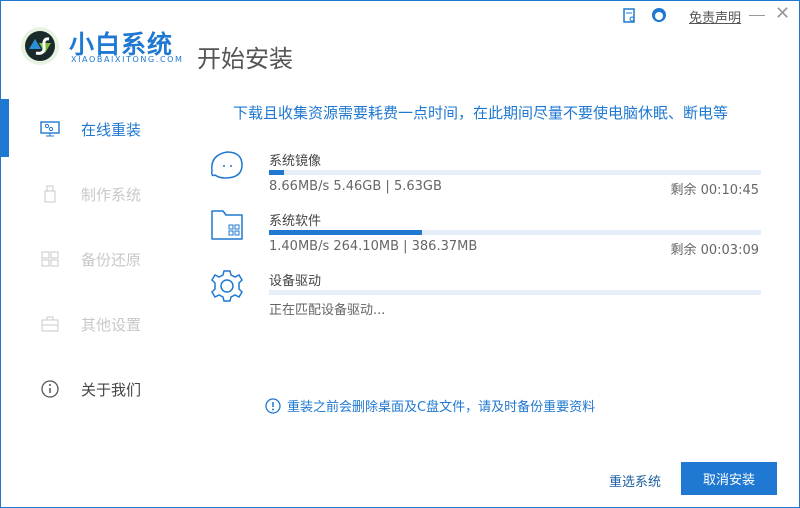 The width and height of the screenshot is (800, 508). Describe the element at coordinates (5, 128) in the screenshot. I see `active-indicator` at that location.